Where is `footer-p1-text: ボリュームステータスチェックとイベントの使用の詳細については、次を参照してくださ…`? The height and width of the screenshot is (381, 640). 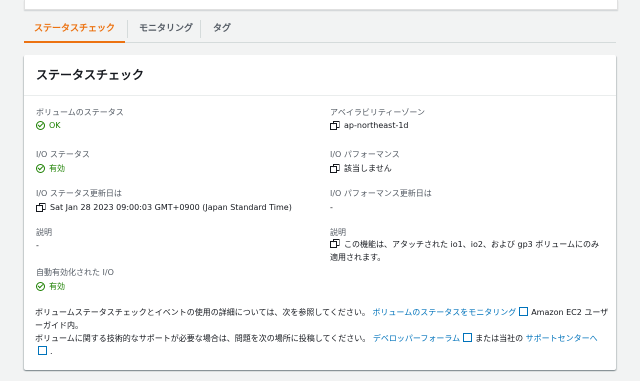
footer-p1-text: ボリュームステータスチェックとイベントの使用の詳細については、次を参照してくださ… is located at coordinates (202, 312).